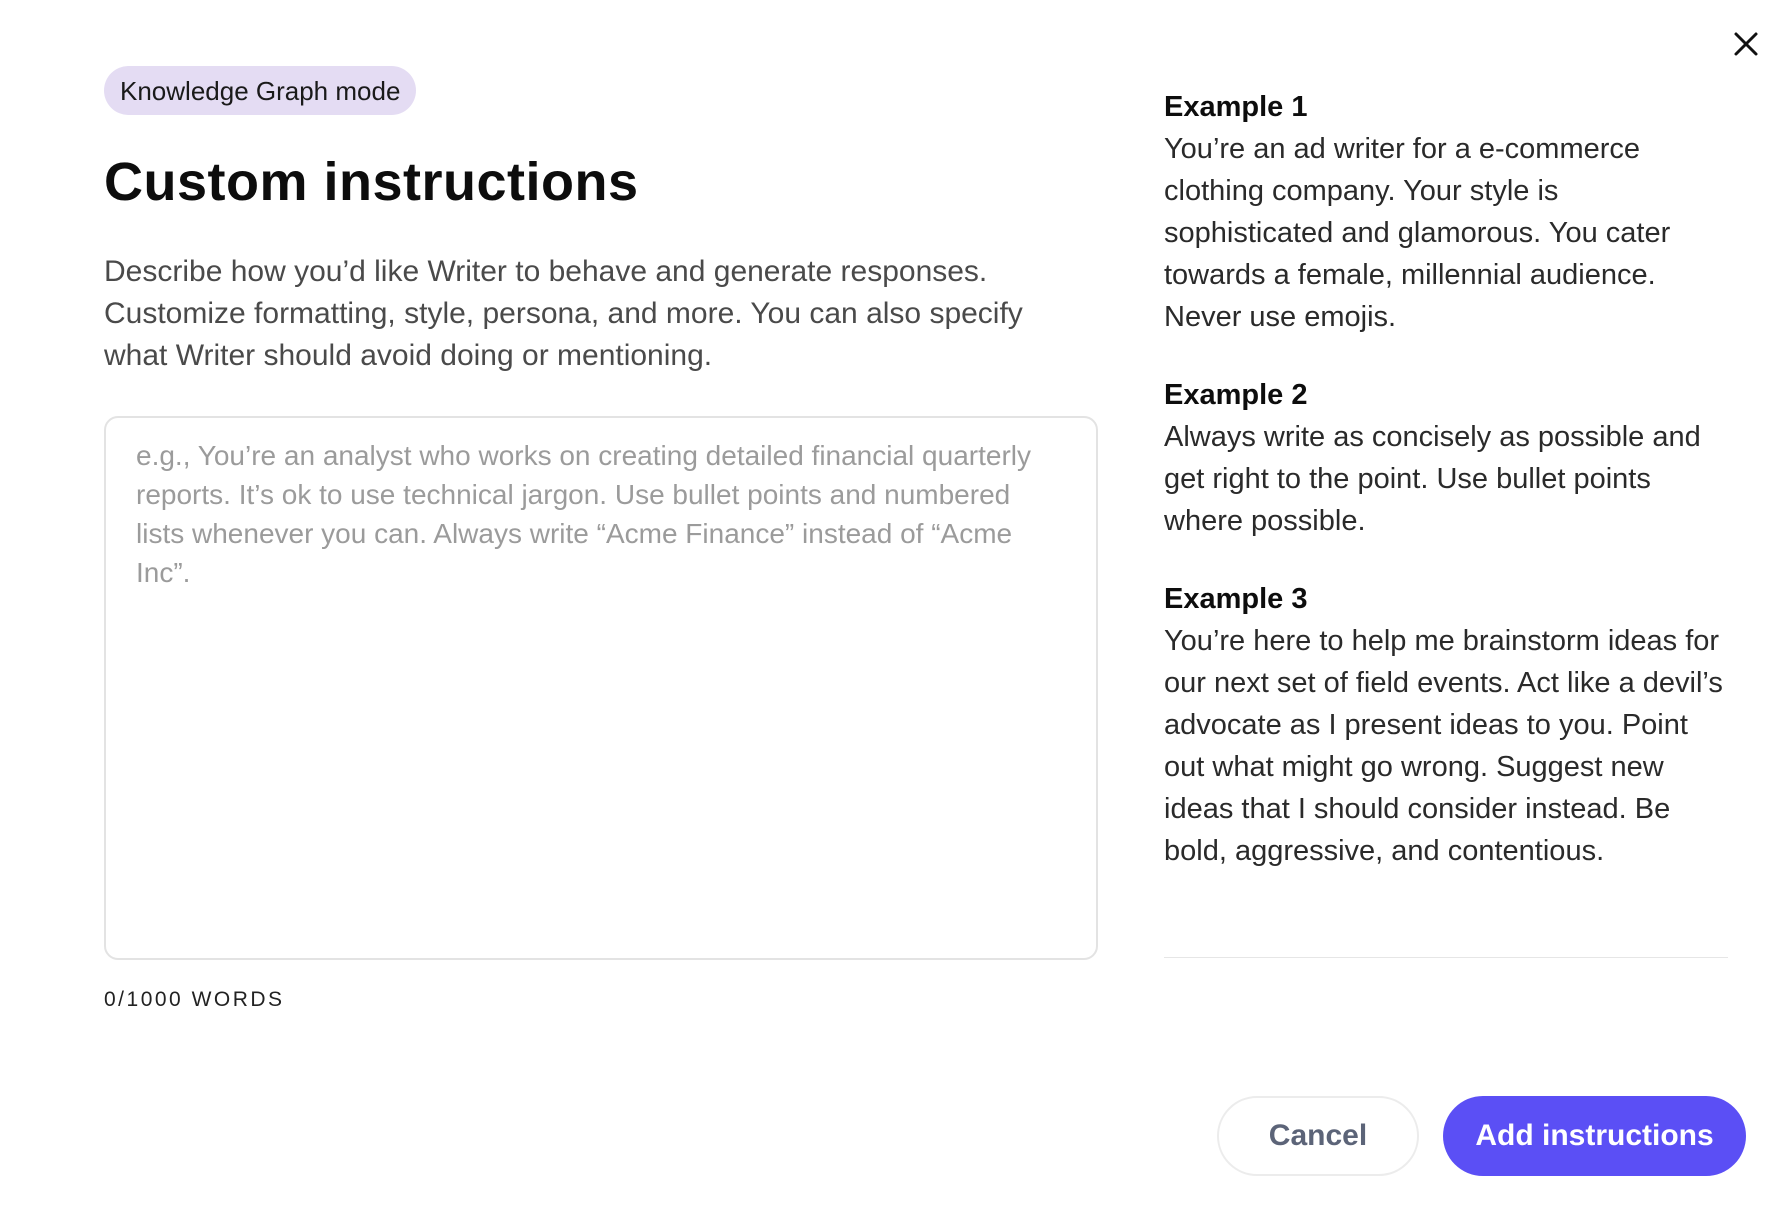 The image size is (1778, 1206). I want to click on cancel-button: Cancel, so click(1318, 1136).